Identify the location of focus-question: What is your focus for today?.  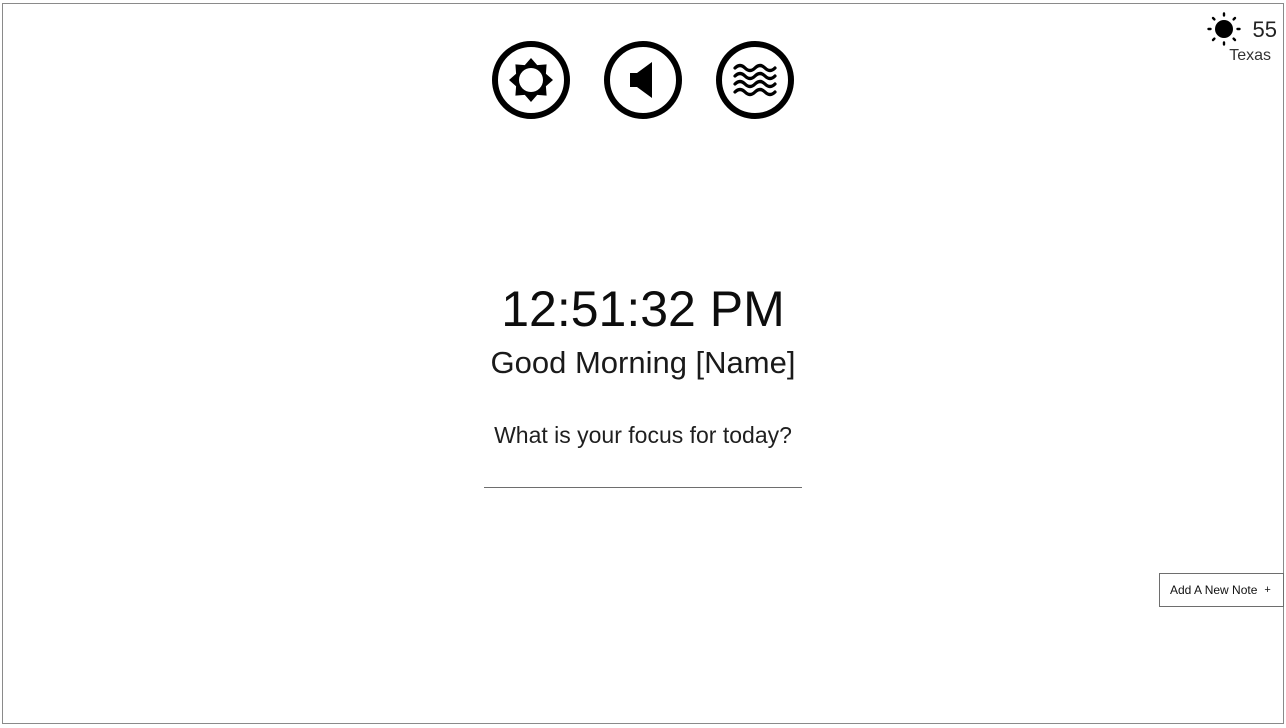
(643, 435).